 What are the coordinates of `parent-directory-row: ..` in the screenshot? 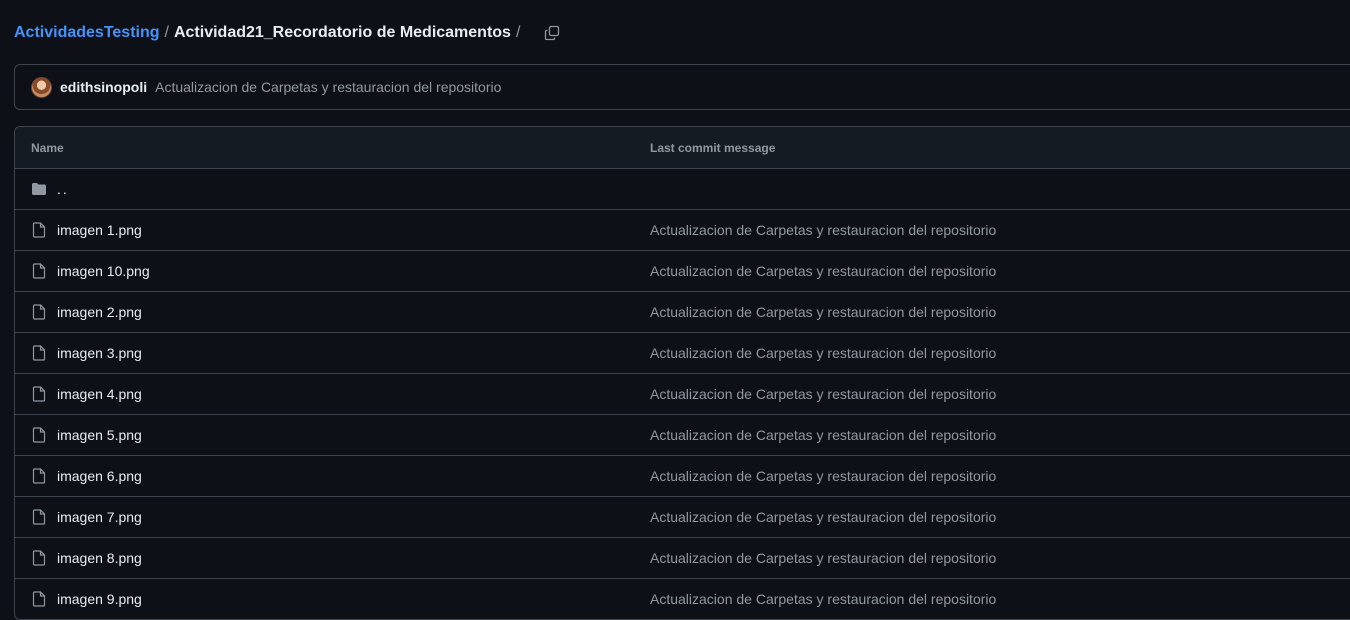 It's located at (682, 189).